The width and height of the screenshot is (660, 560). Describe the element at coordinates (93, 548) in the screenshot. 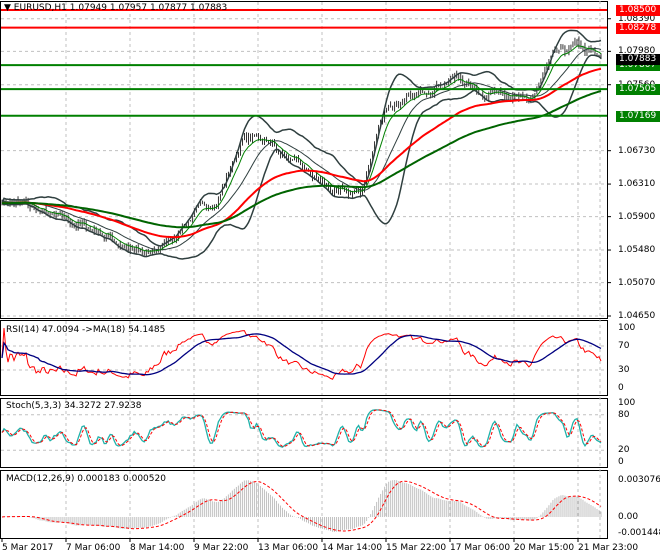

I see `time-axis-label: 7 Mar 06:00` at that location.